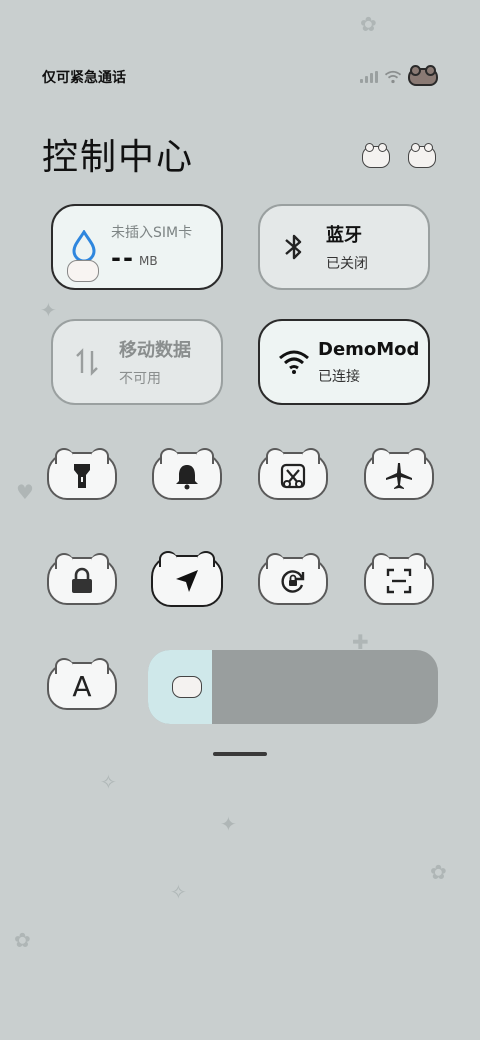 This screenshot has width=480, height=1040. What do you see at coordinates (137, 362) in the screenshot?
I see `mobile-data-tile: 移动数据 不可用` at bounding box center [137, 362].